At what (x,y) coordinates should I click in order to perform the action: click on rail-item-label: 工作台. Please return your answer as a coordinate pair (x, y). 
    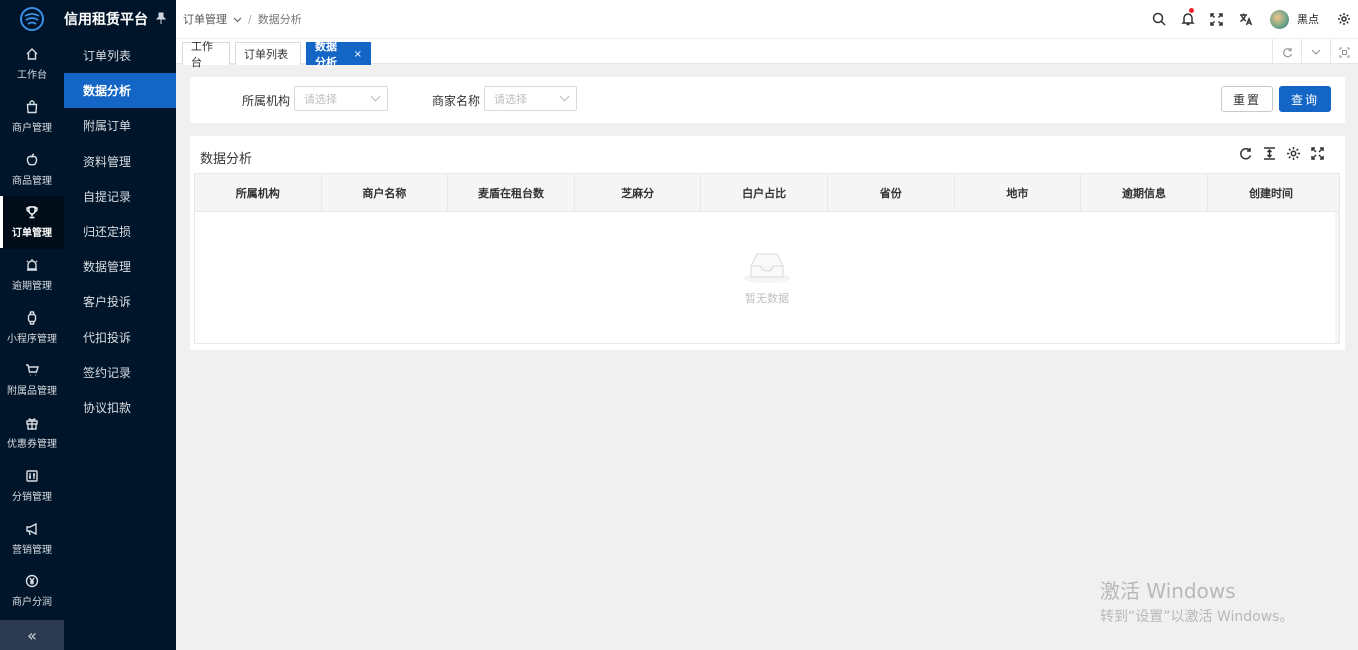
    Looking at the image, I should click on (32, 76).